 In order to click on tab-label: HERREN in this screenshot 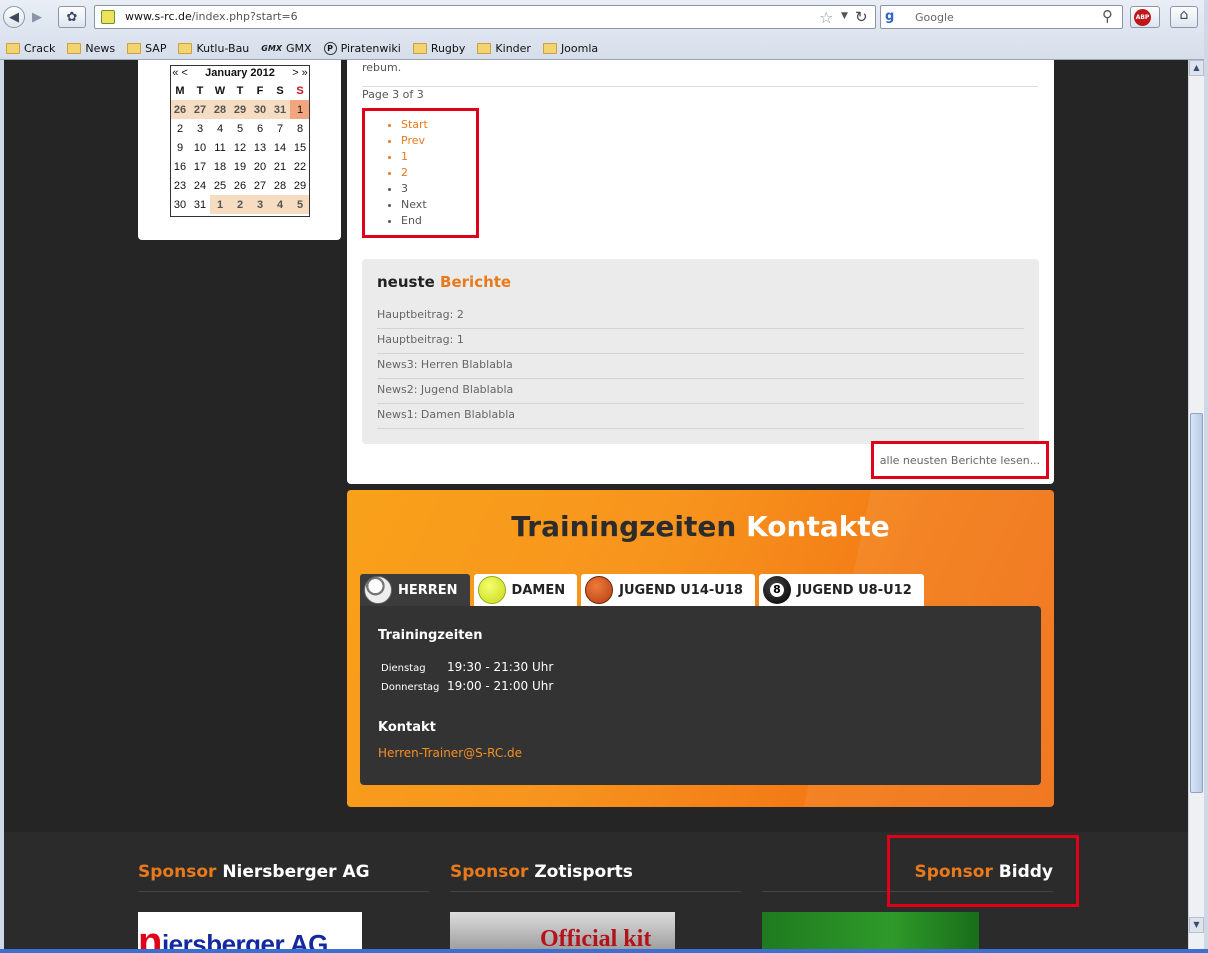, I will do `click(428, 590)`.